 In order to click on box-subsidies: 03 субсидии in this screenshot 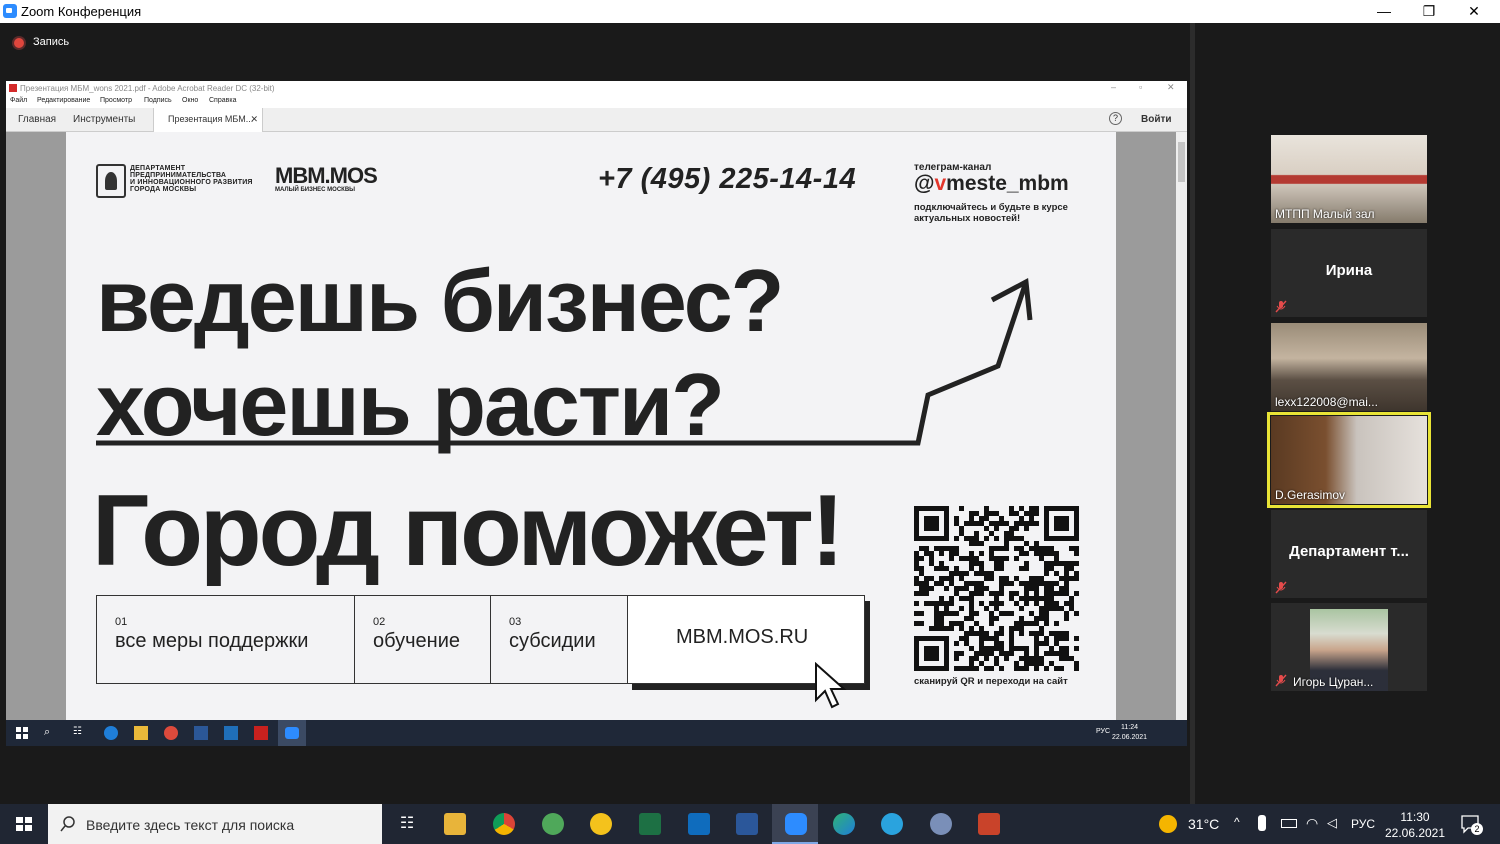, I will do `click(559, 639)`.